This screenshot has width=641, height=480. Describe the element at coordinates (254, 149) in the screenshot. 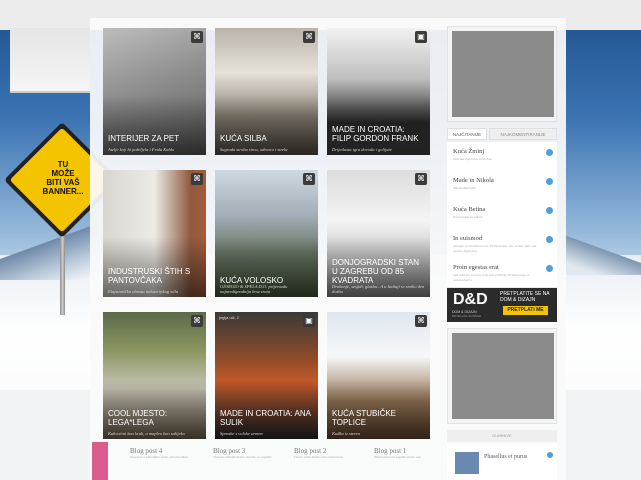

I see `tile-subtitle: Sagrada stroba sirca, odmora i strela` at that location.